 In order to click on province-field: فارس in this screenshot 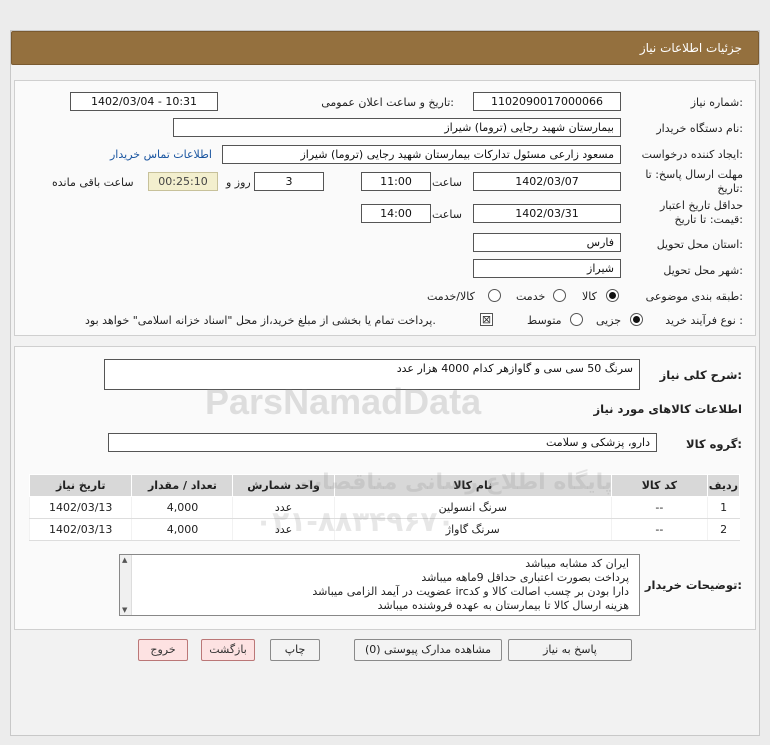, I will do `click(547, 242)`.